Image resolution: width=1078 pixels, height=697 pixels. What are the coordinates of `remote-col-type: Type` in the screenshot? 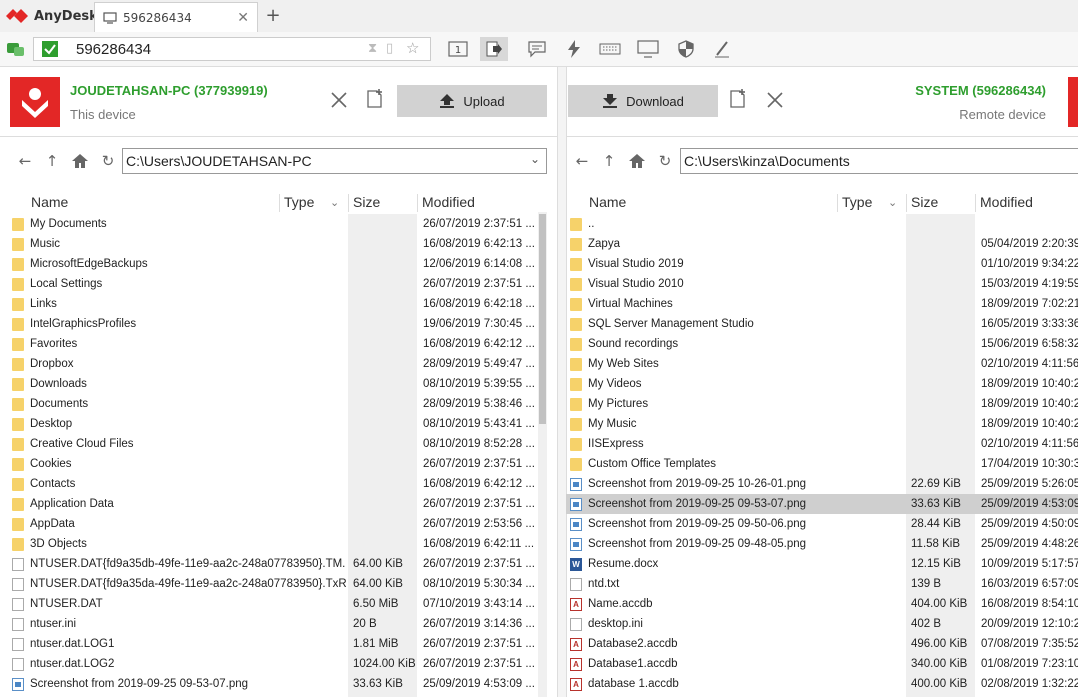 It's located at (857, 202).